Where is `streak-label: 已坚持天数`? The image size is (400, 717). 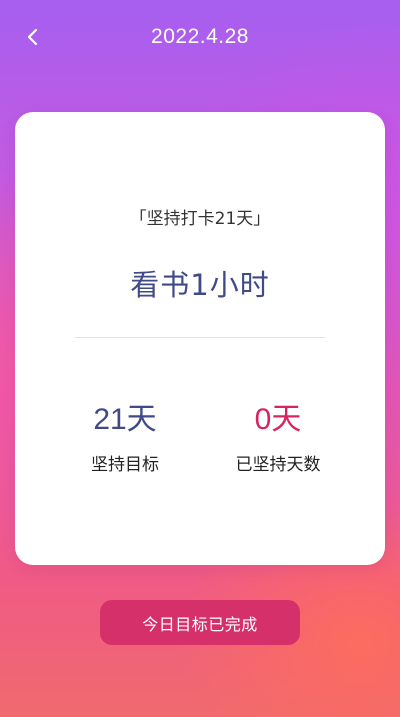
streak-label: 已坚持天数 is located at coordinates (278, 465).